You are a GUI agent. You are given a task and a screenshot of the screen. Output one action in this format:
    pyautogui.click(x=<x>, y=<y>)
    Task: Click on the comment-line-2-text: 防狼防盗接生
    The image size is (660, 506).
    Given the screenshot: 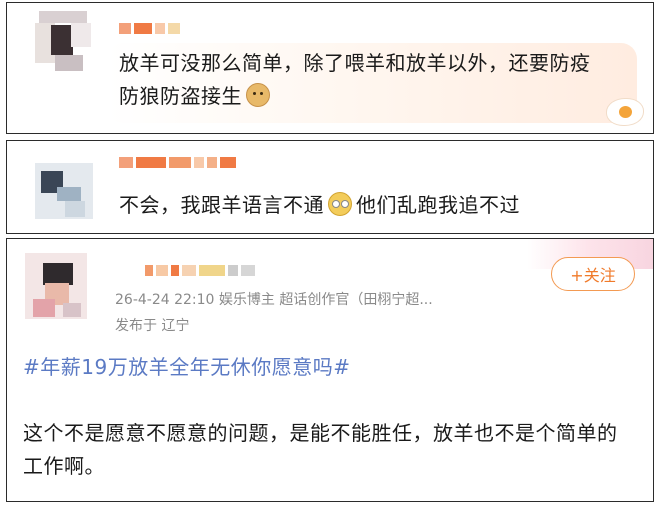 What is the action you would take?
    pyautogui.click(x=180, y=96)
    